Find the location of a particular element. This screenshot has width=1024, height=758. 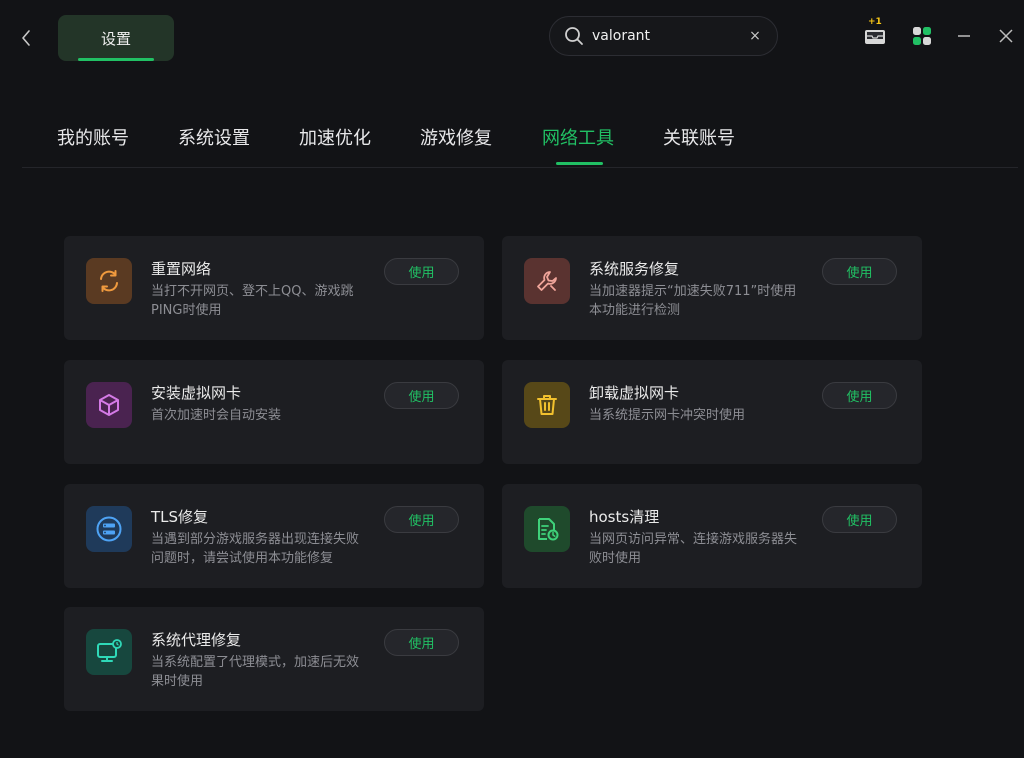

search-box: × is located at coordinates (663, 36).